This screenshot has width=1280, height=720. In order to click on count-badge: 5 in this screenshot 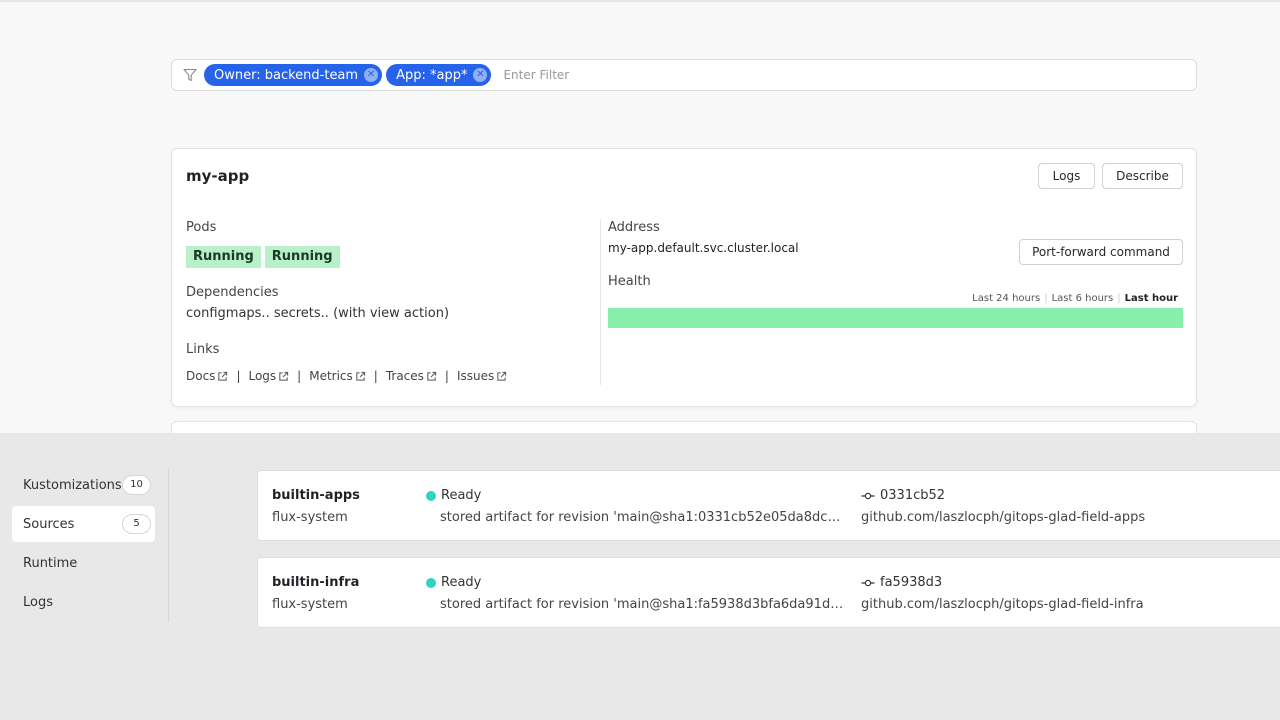, I will do `click(136, 524)`.